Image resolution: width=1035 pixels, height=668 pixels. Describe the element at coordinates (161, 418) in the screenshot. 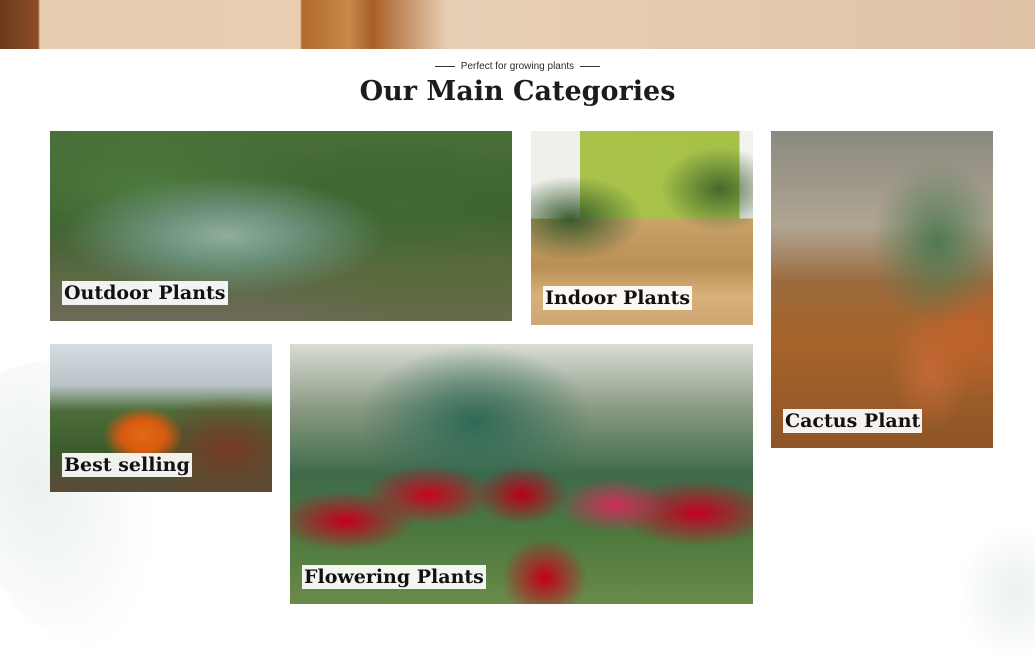

I see `category-card-best-selling: Best selling` at that location.